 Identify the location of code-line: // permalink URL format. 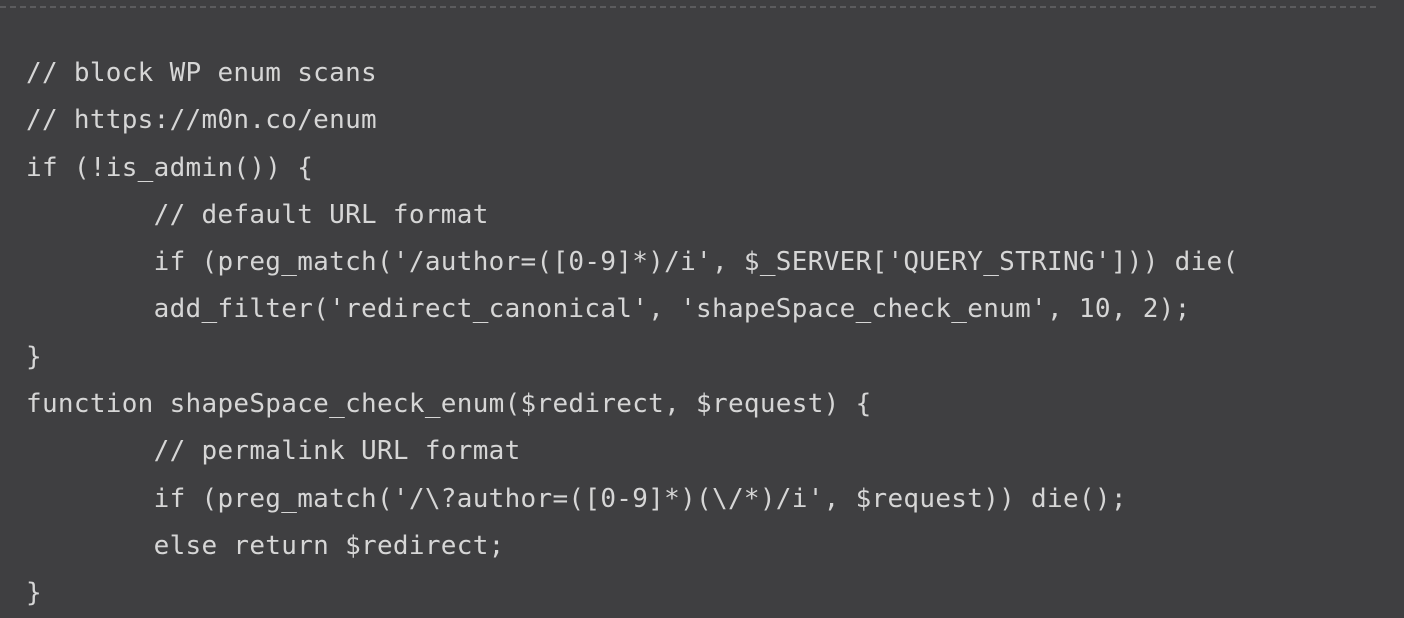
(273, 451).